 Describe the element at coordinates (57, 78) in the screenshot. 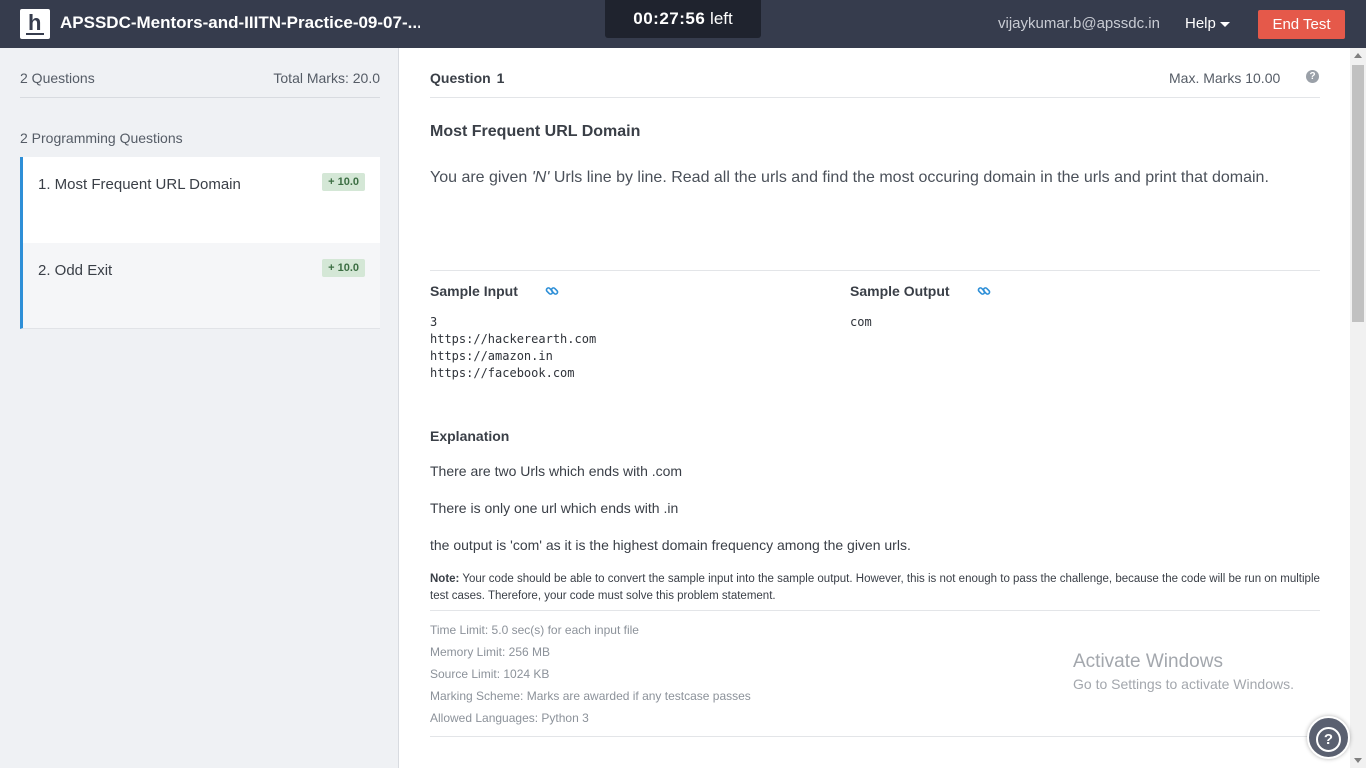

I see `question-count: 2 Questions` at that location.